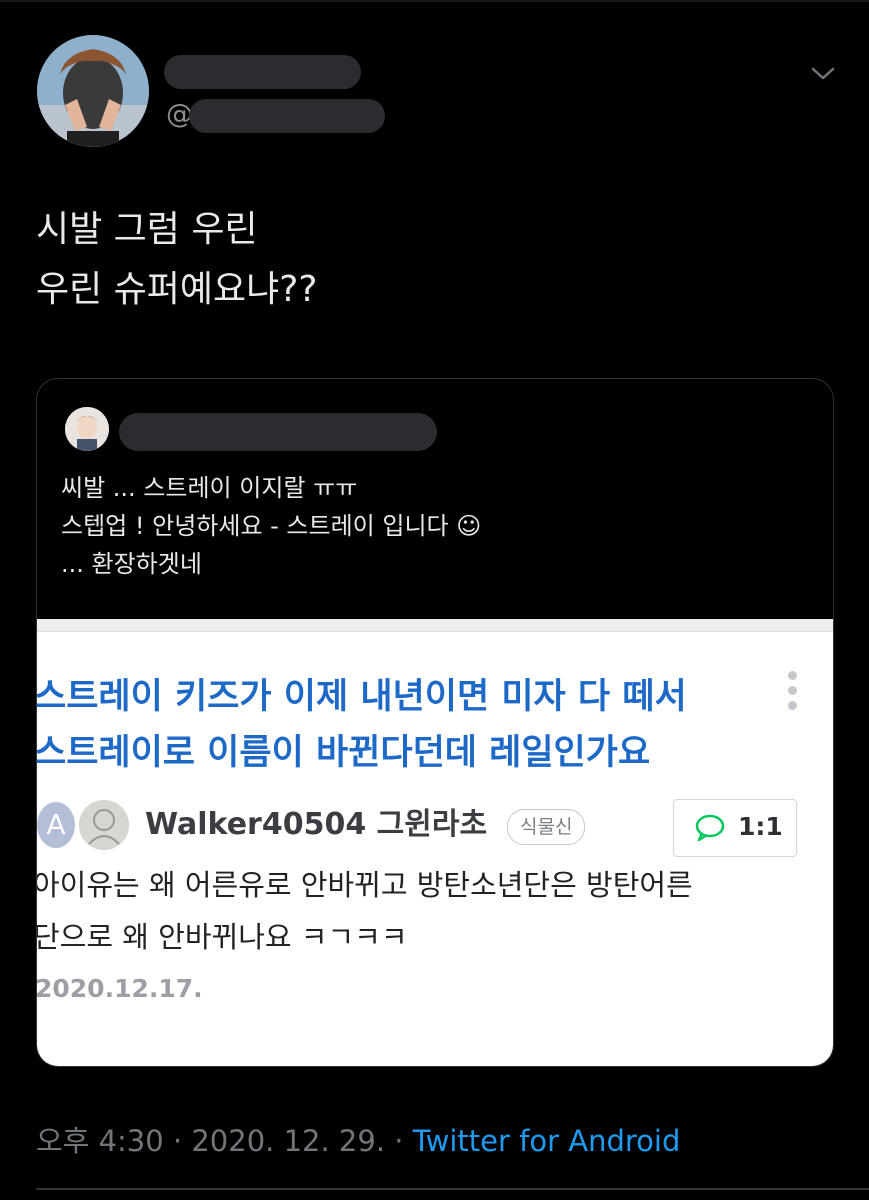  Describe the element at coordinates (452, 1189) in the screenshot. I see `bottom-divider` at that location.